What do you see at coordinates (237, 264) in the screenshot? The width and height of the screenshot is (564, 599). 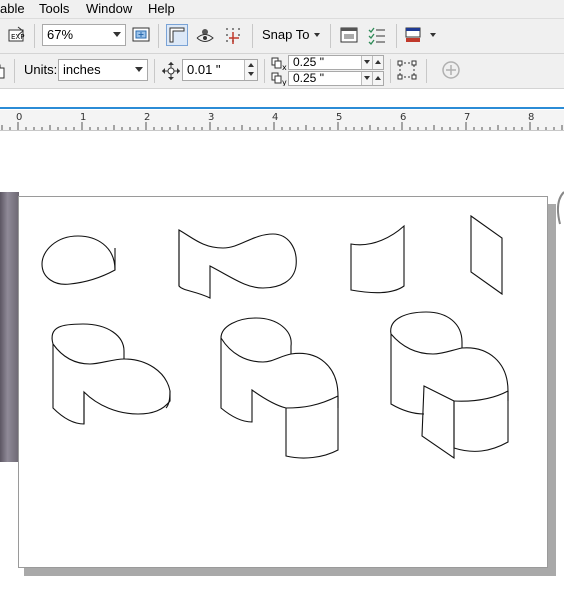 I see `shape-s-extrusion` at bounding box center [237, 264].